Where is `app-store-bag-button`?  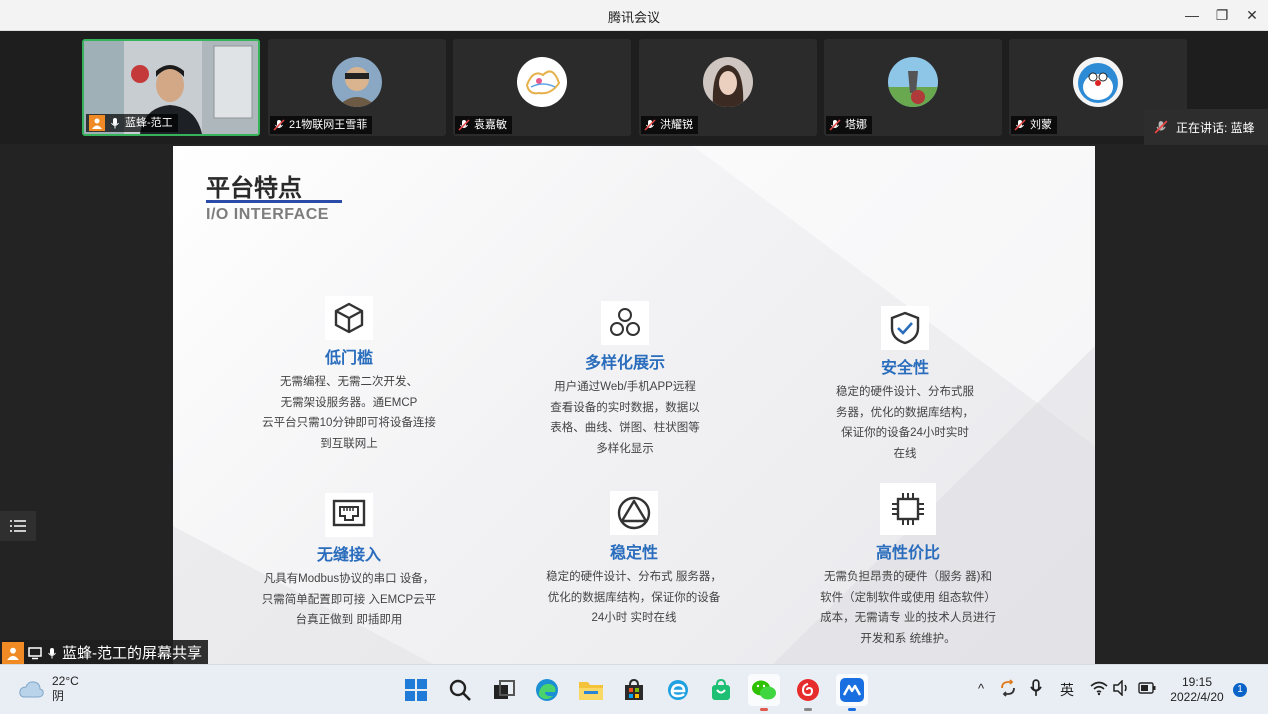
app-store-bag-button is located at coordinates (721, 690).